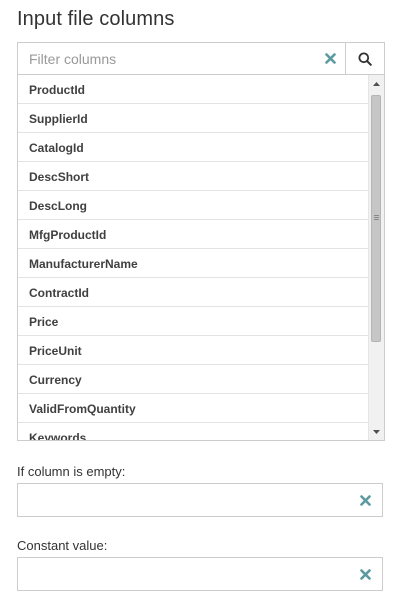  I want to click on panel-title: Input file columns, so click(96, 19).